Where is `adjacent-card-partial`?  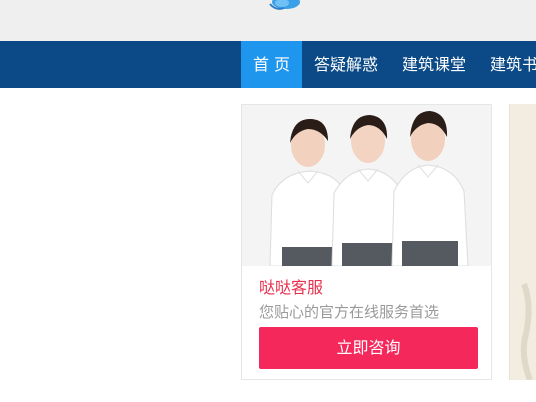
adjacent-card-partial is located at coordinates (522, 242).